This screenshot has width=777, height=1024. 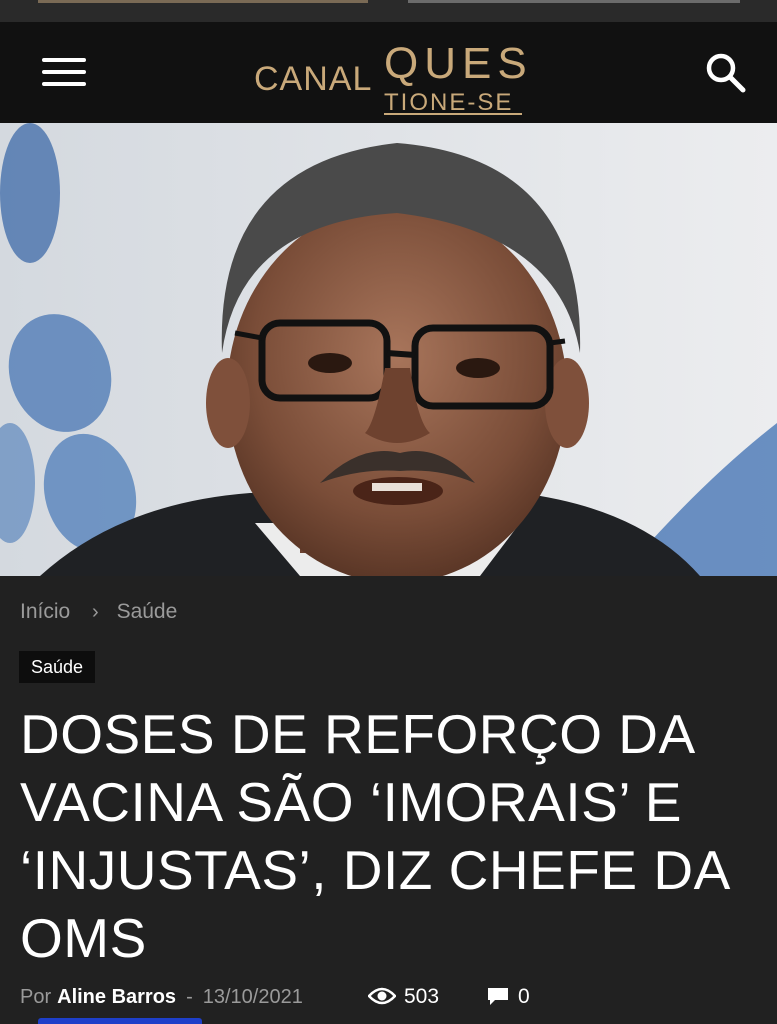 What do you see at coordinates (382, 996) in the screenshot?
I see `eye-icon` at bounding box center [382, 996].